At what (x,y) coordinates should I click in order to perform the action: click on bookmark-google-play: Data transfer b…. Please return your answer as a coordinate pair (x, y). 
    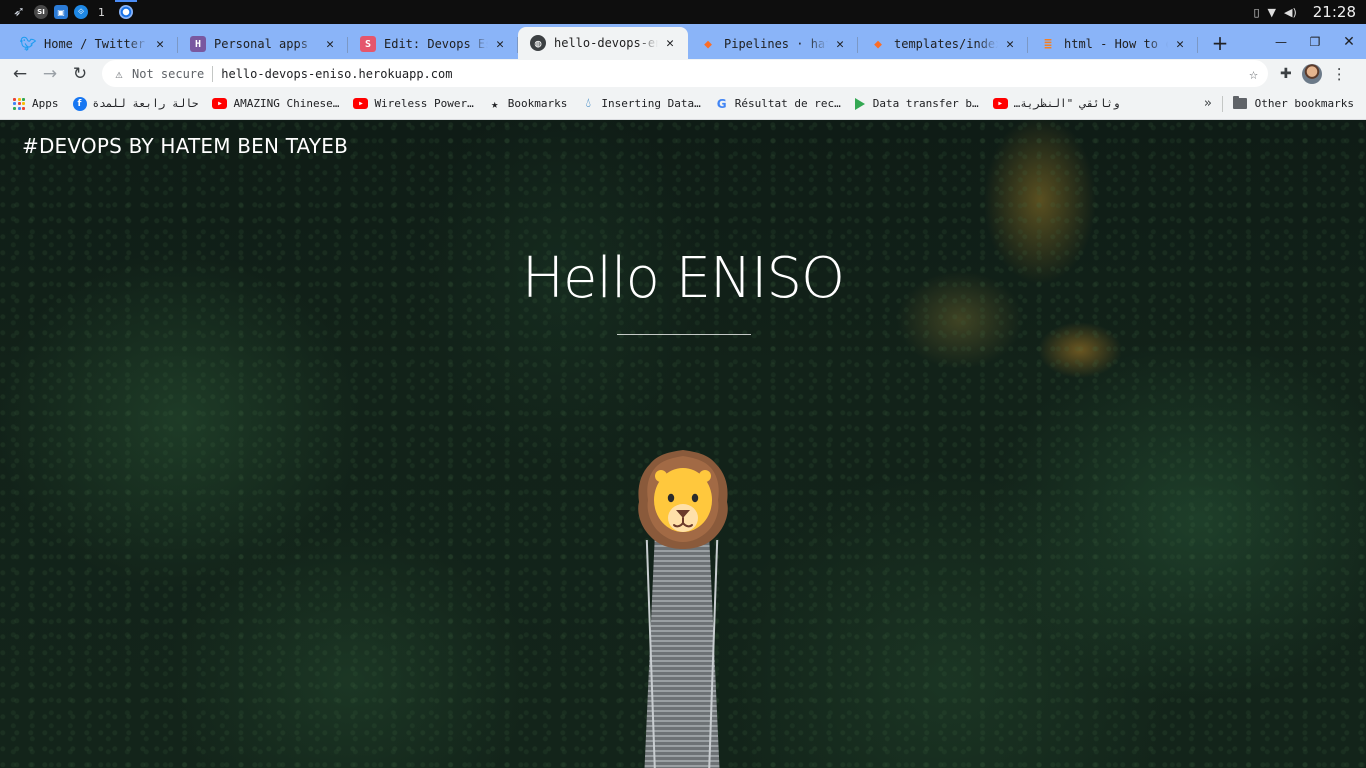
    Looking at the image, I should click on (916, 103).